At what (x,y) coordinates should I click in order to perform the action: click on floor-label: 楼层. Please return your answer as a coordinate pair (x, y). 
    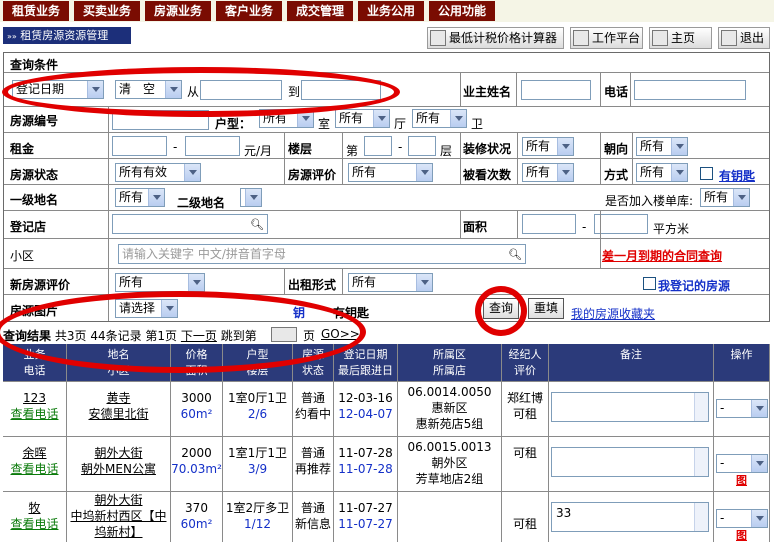
    Looking at the image, I should click on (300, 149).